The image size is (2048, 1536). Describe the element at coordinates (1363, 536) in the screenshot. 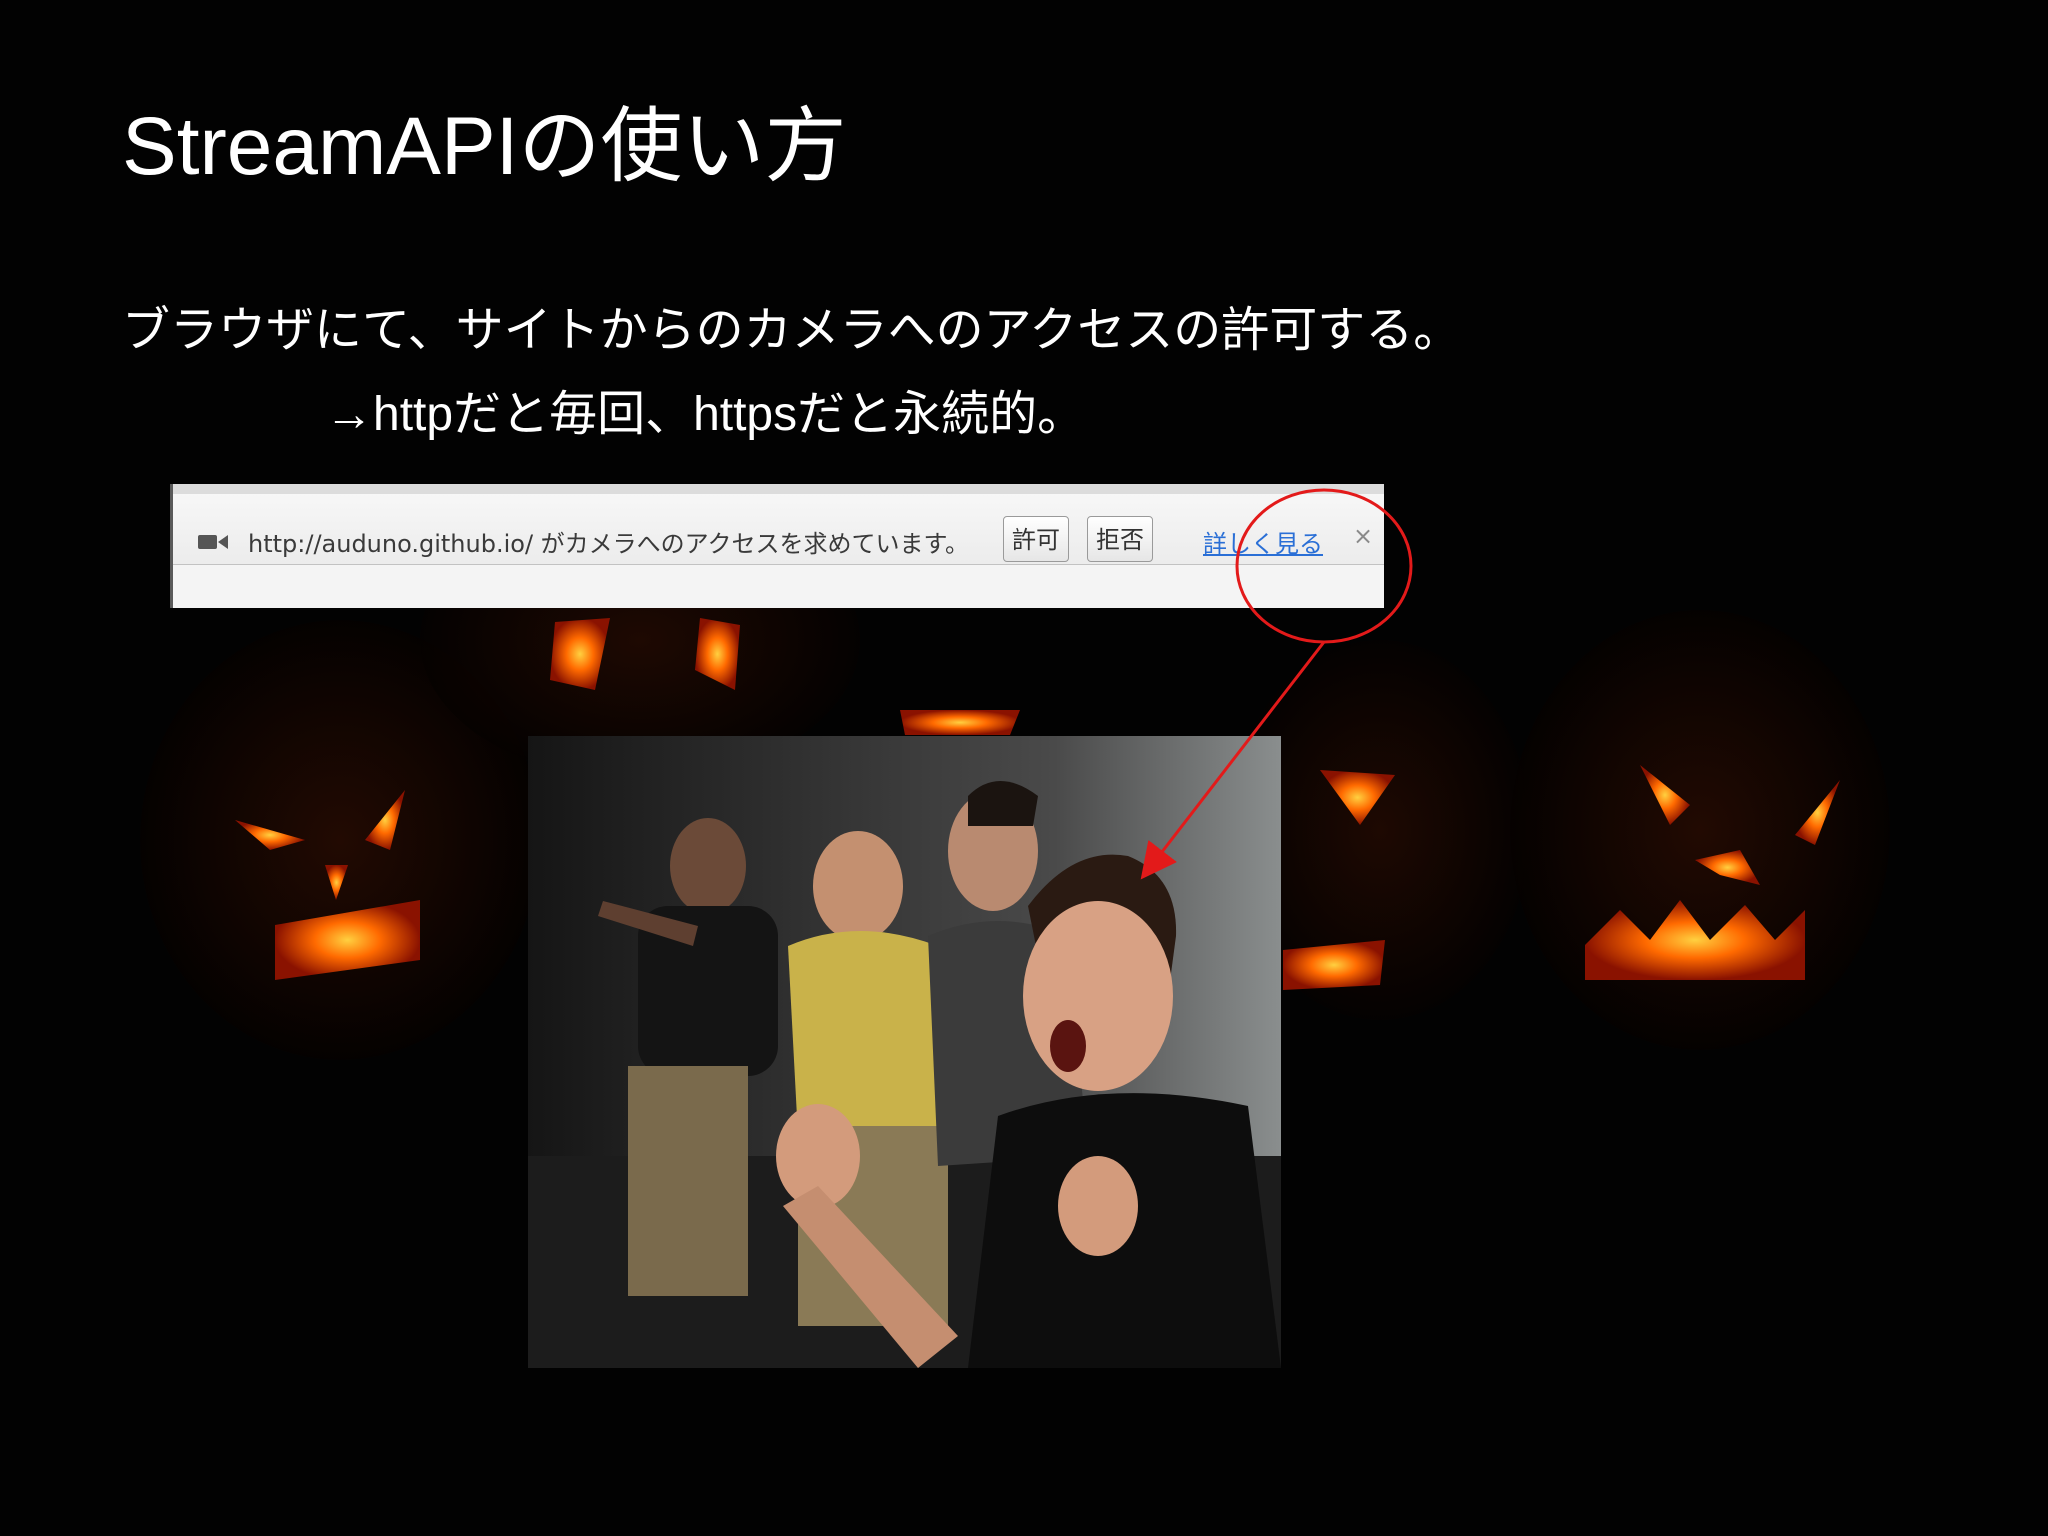

I see `close-icon: ×` at that location.